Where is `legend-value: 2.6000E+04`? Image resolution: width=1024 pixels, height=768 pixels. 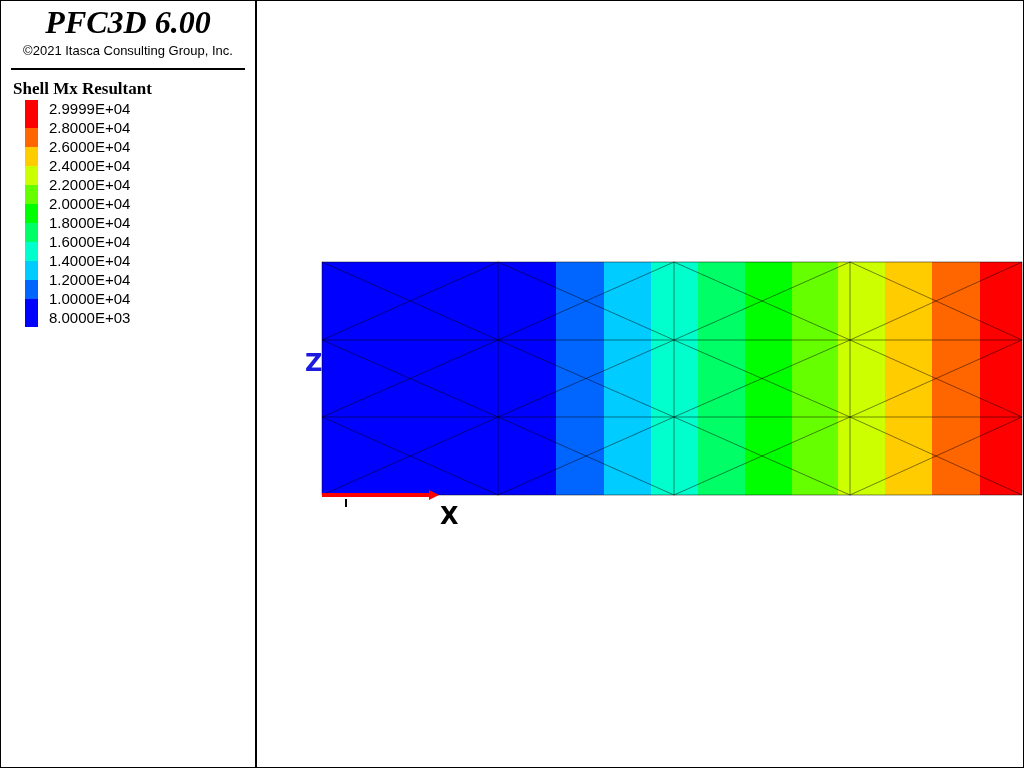 legend-value: 2.6000E+04 is located at coordinates (90, 146).